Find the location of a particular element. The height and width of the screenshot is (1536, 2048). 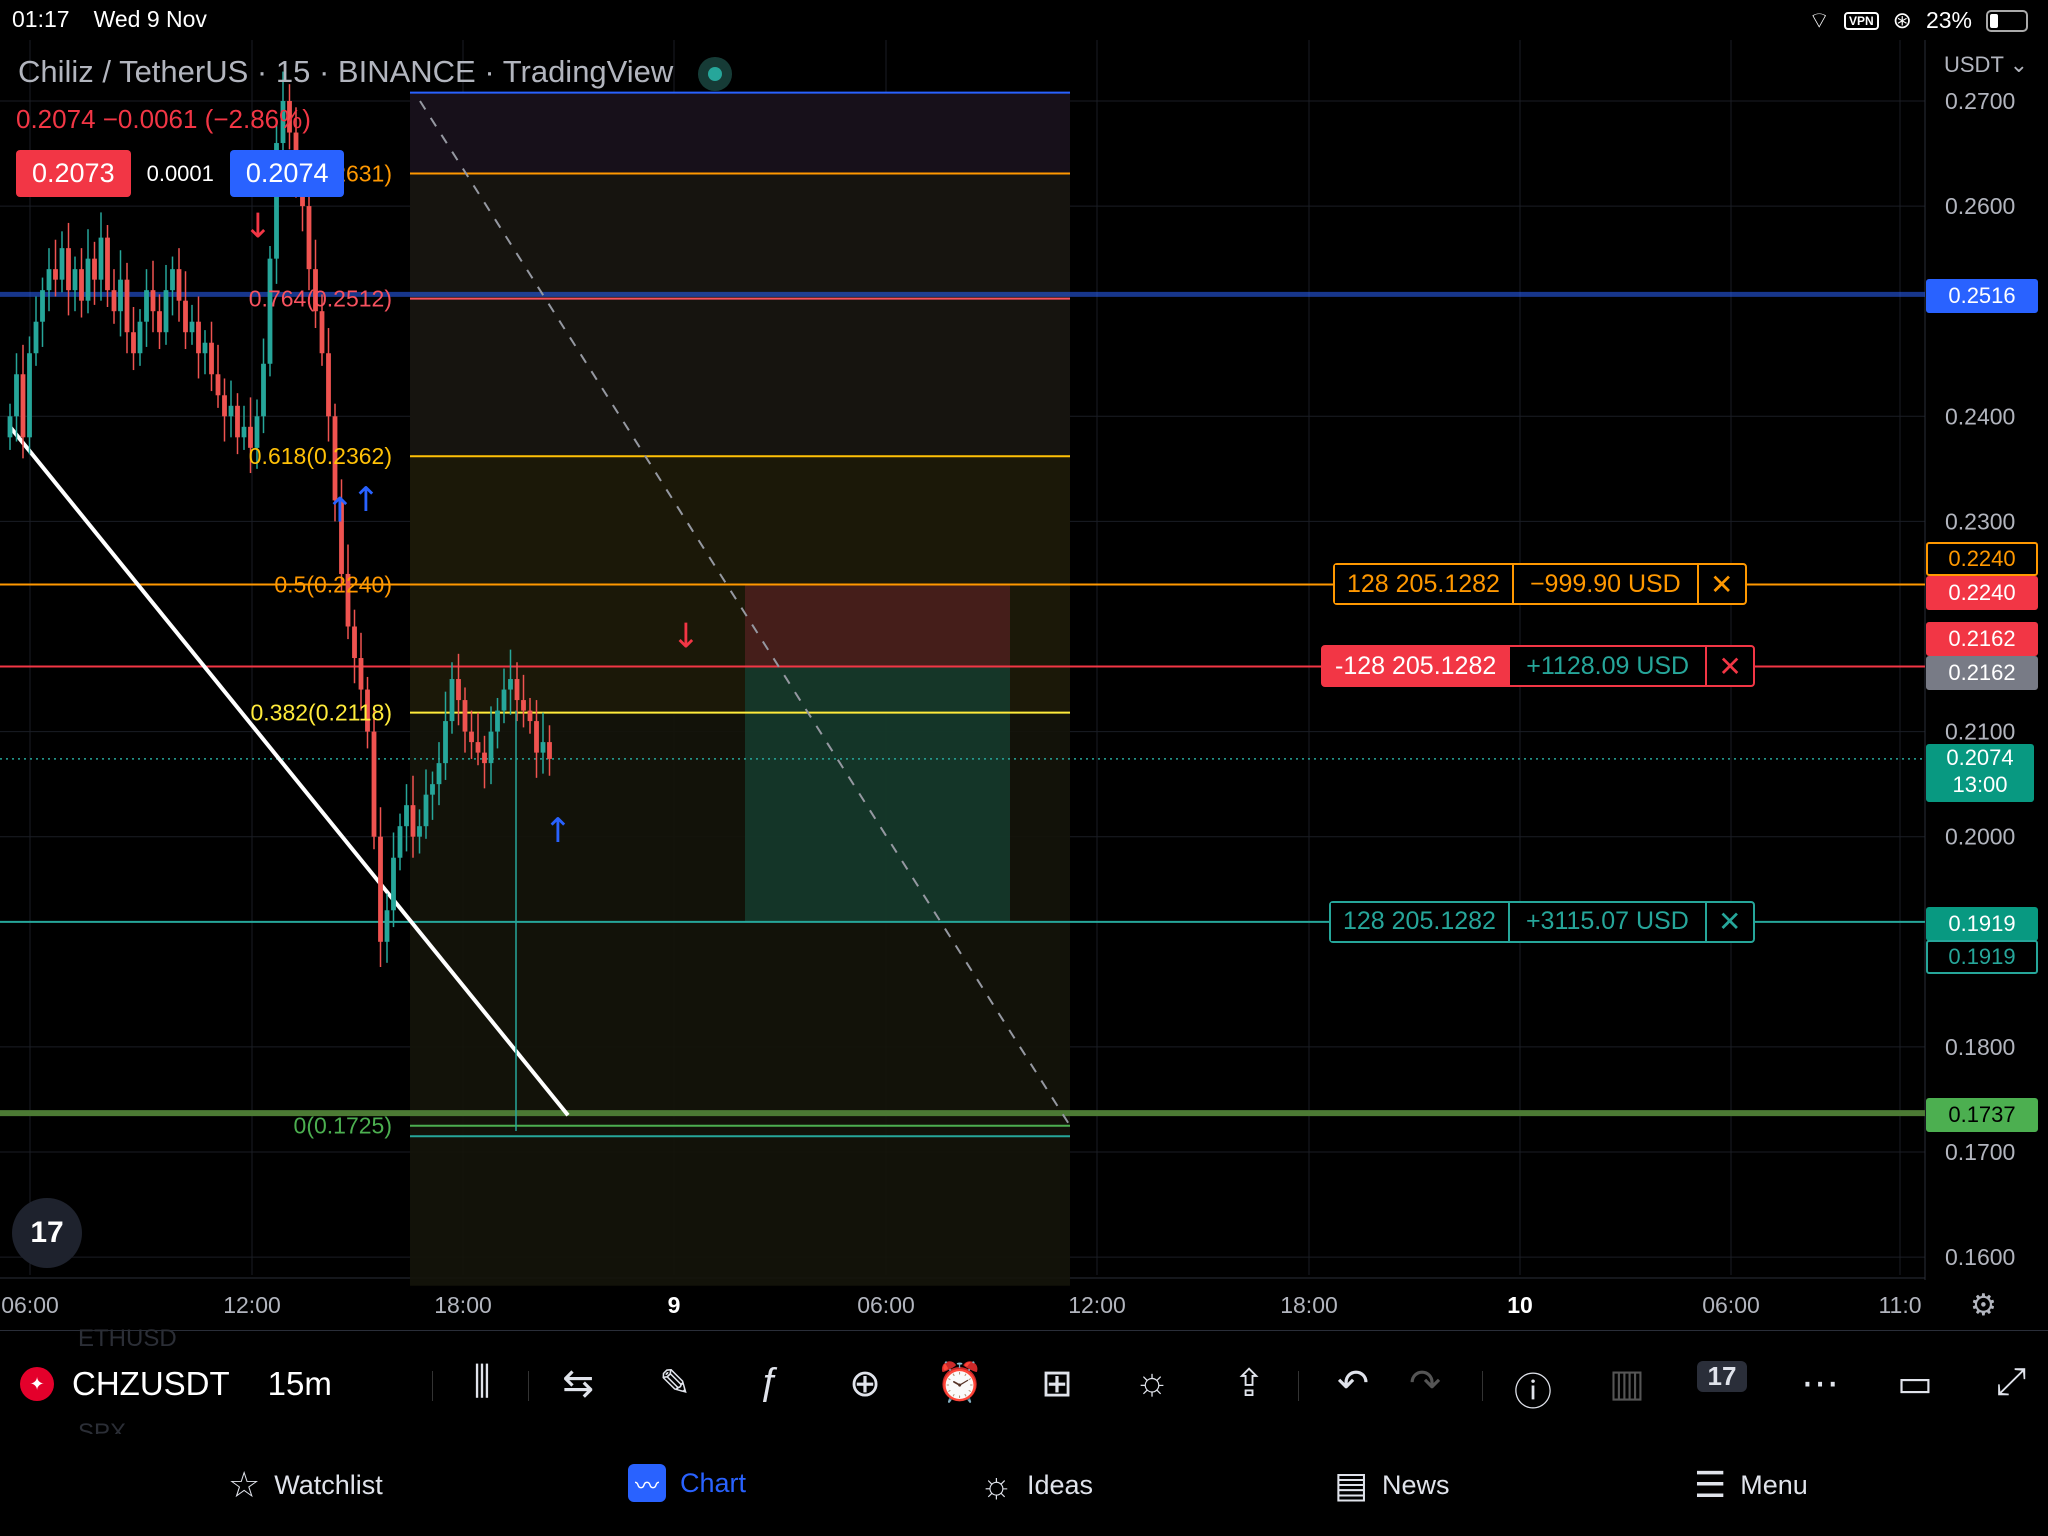

nav-news: ▤ News is located at coordinates (1392, 1485).